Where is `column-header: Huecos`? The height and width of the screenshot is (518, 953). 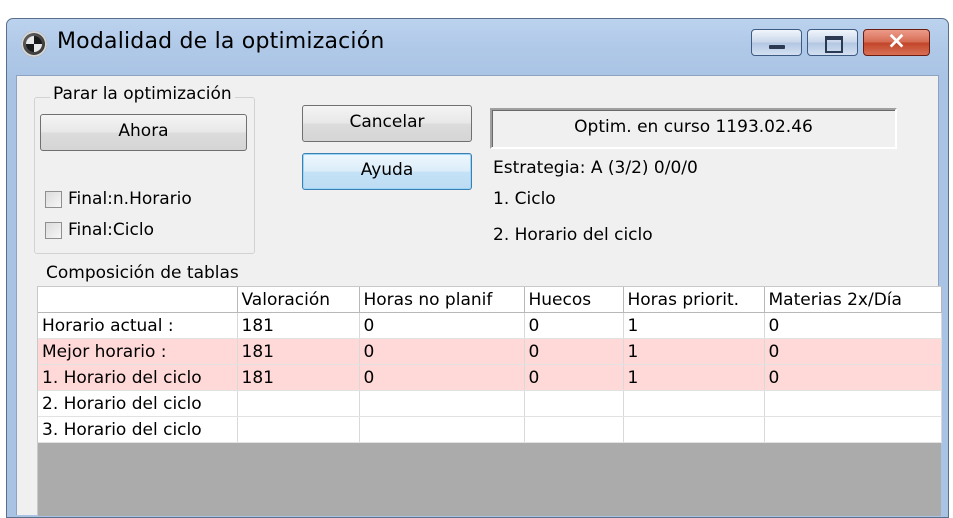
column-header: Huecos is located at coordinates (574, 300).